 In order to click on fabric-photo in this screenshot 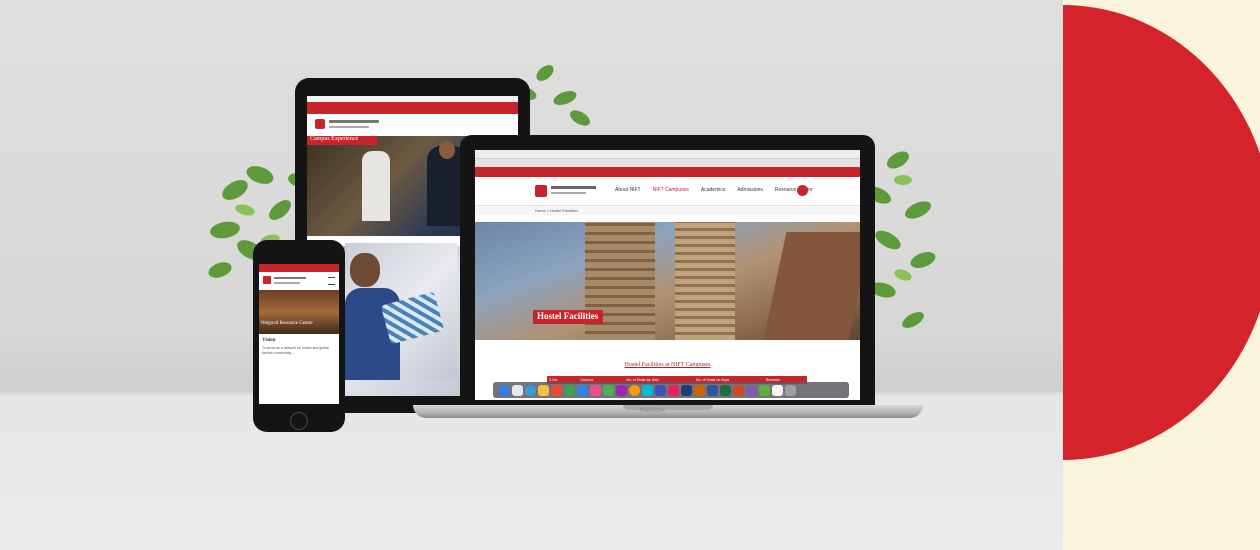, I will do `click(401, 311)`.